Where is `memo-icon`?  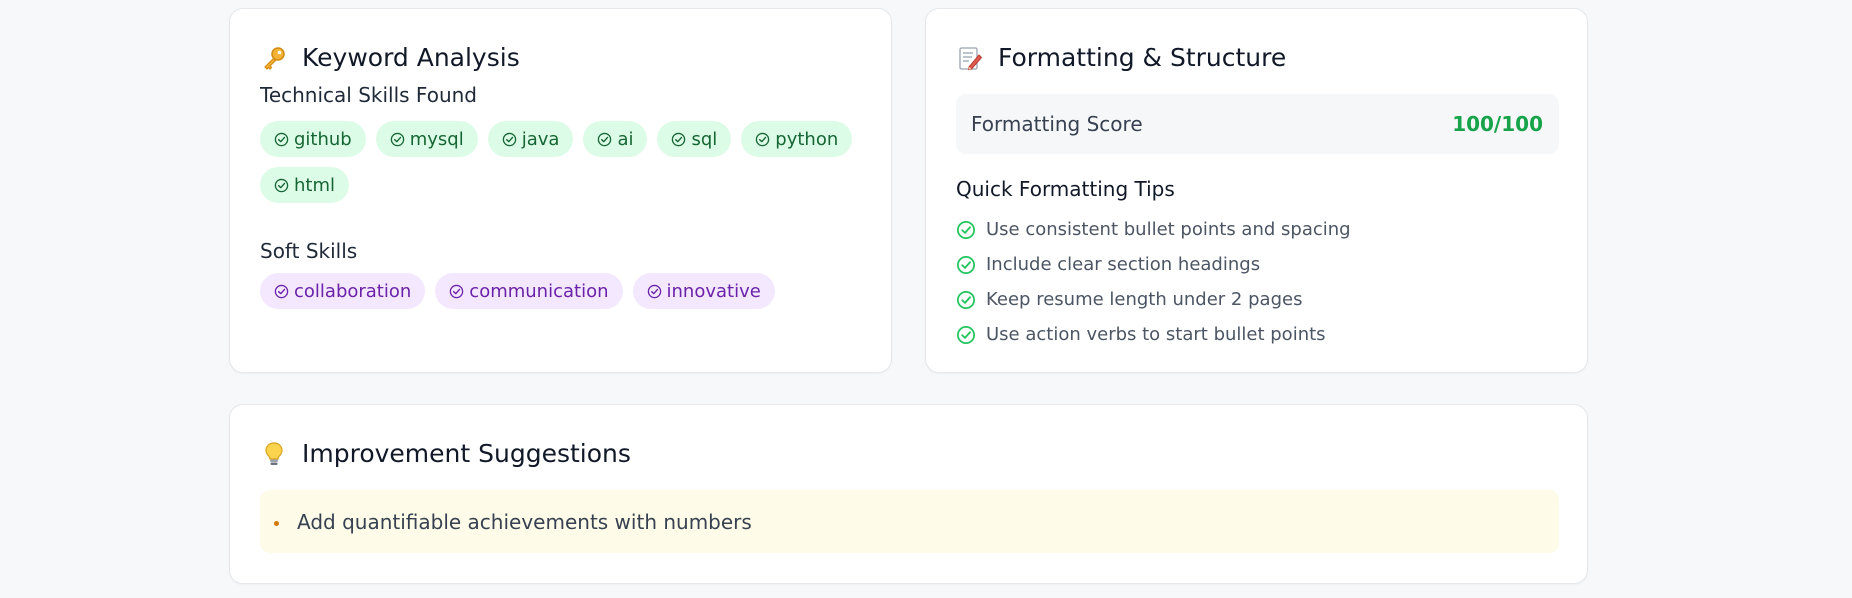 memo-icon is located at coordinates (970, 58).